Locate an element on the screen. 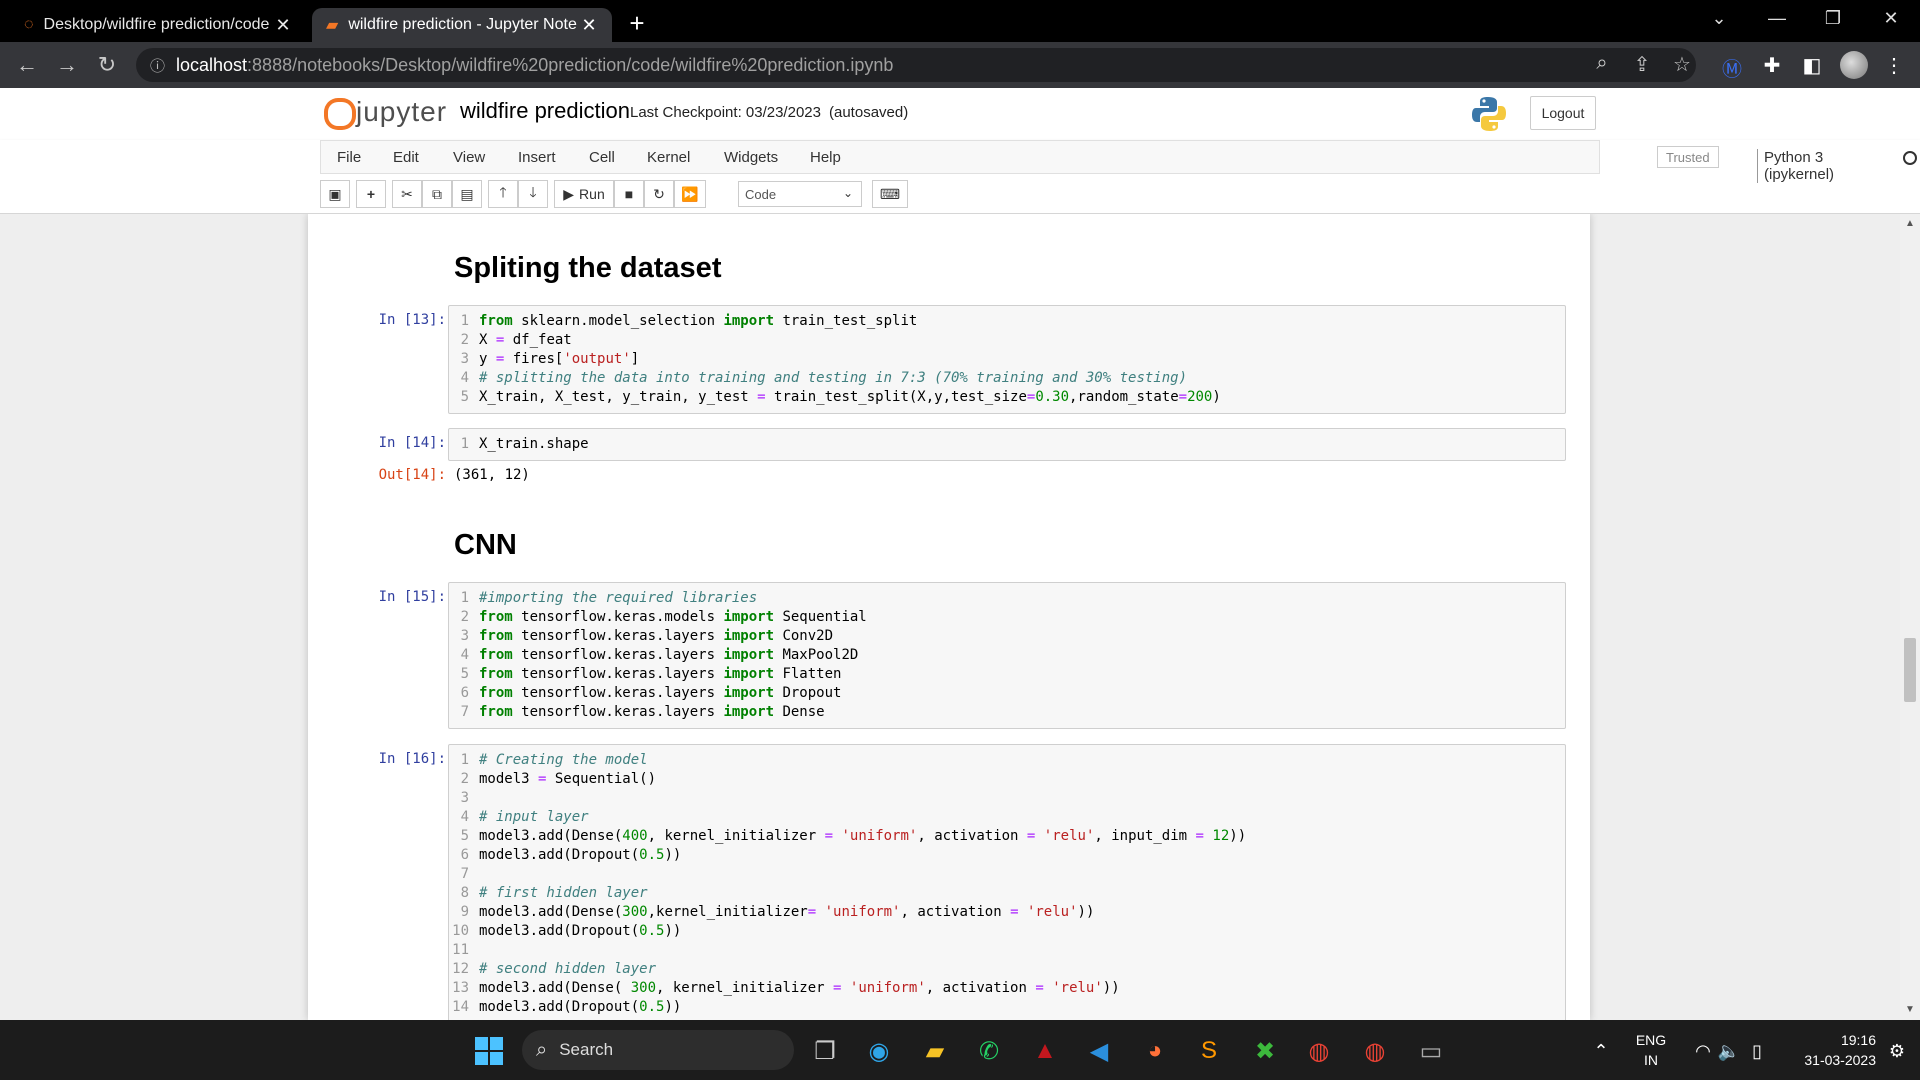  tab-file-browser: ◌ Desktop/wildfire prediction/code ✕ is located at coordinates (158, 25).